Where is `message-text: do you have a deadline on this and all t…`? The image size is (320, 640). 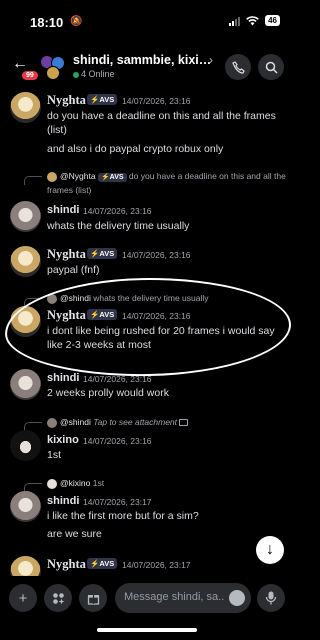
message-text: do you have a deadline on this and all t… is located at coordinates (161, 123).